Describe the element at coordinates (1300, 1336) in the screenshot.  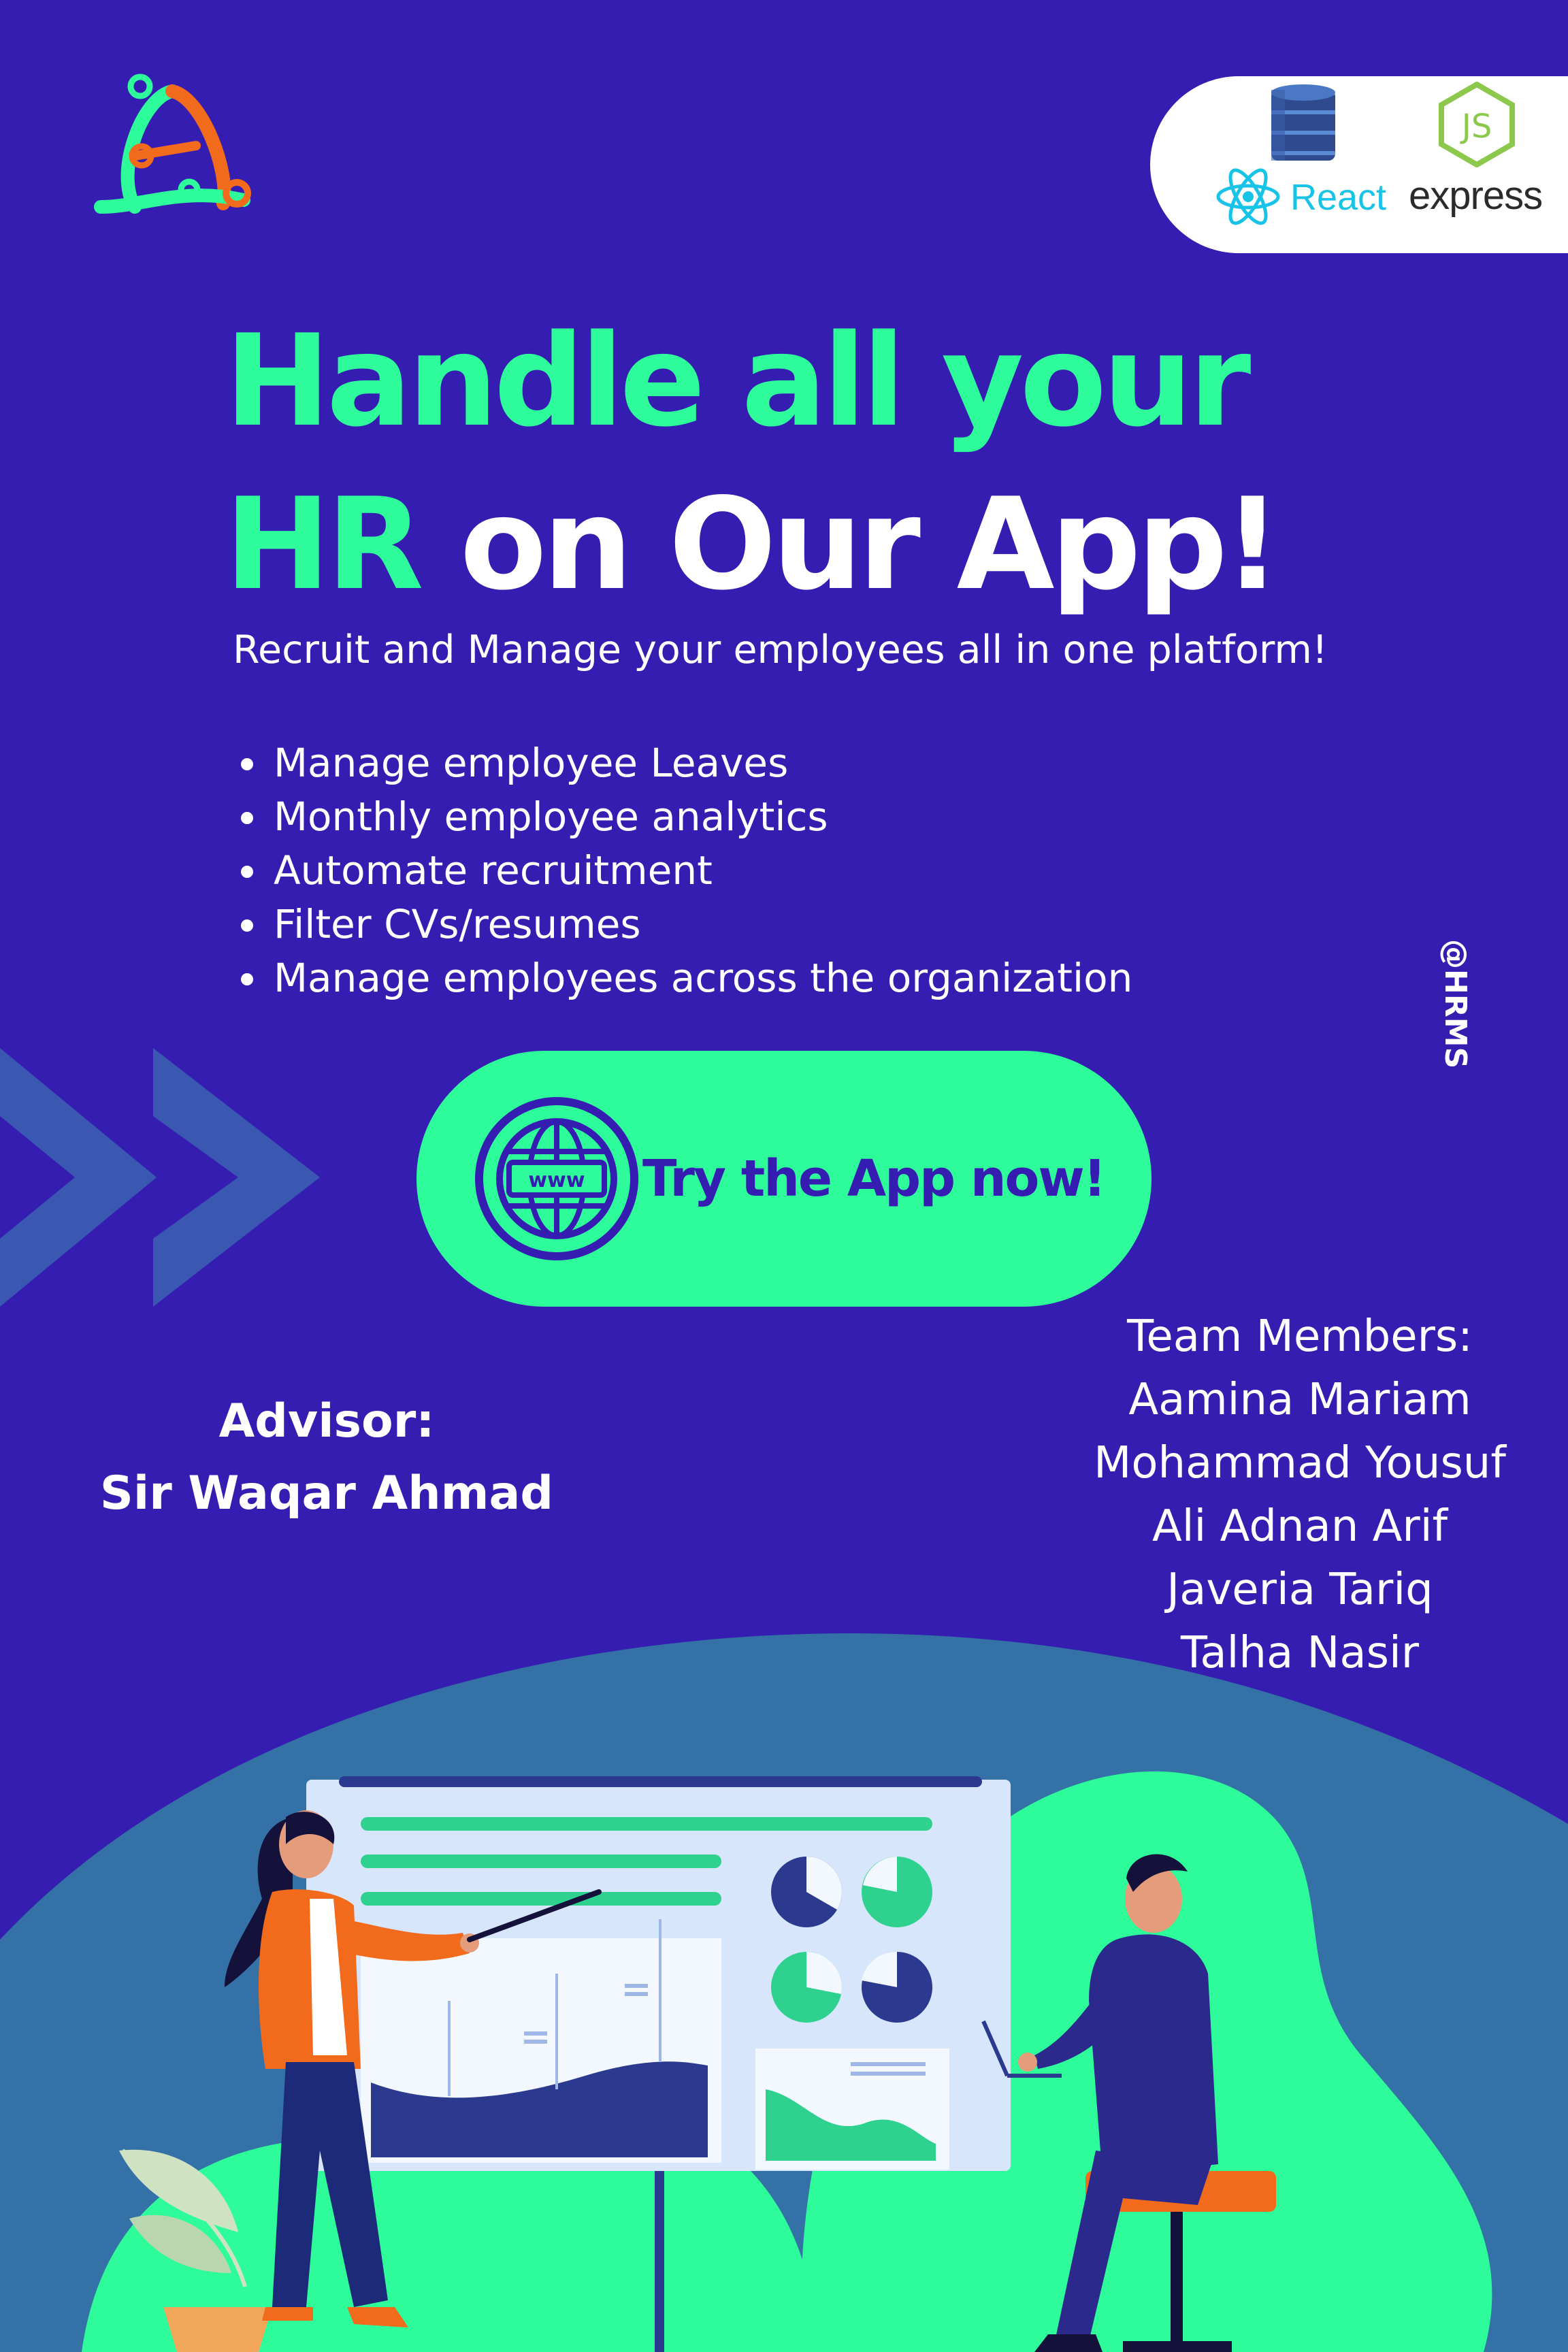
I see `team-heading: Team Members:` at that location.